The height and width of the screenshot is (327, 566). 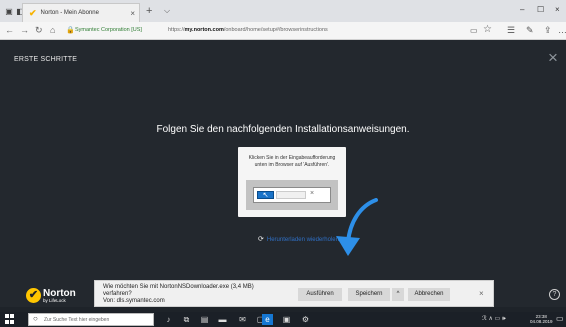 What do you see at coordinates (398, 294) in the screenshot?
I see `save-options-chevron-icon: ^` at bounding box center [398, 294].